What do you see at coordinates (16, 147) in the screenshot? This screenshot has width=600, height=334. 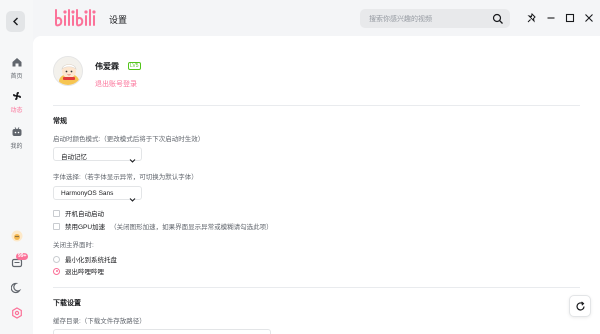 I see `nav-mine-label: 我的` at bounding box center [16, 147].